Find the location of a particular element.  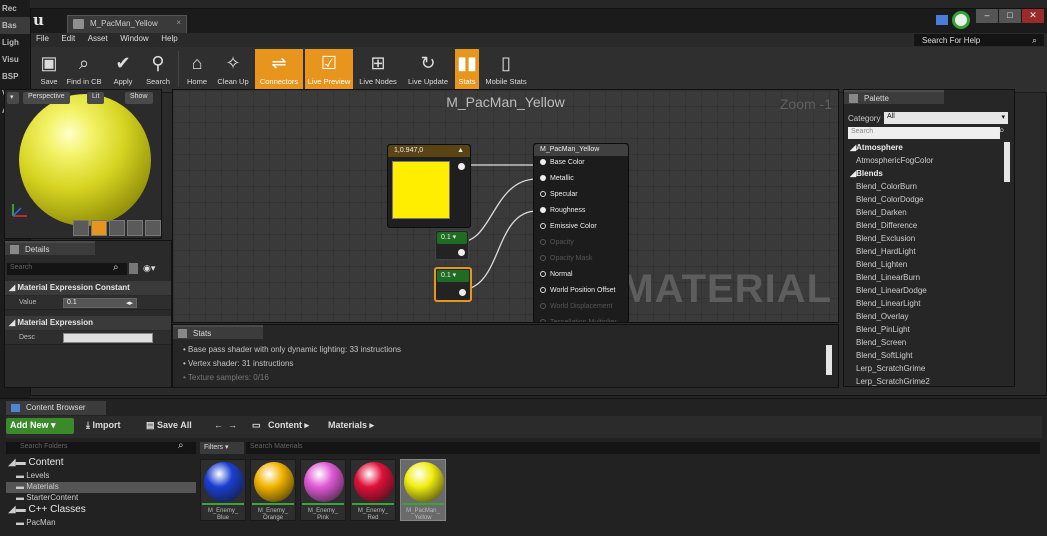

cylinder-shape-icon is located at coordinates (81, 228).